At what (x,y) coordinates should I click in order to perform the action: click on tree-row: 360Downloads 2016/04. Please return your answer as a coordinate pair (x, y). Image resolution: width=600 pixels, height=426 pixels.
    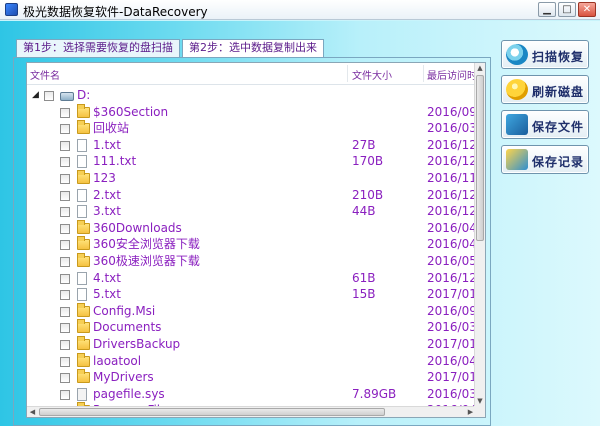
    Looking at the image, I should click on (252, 228).